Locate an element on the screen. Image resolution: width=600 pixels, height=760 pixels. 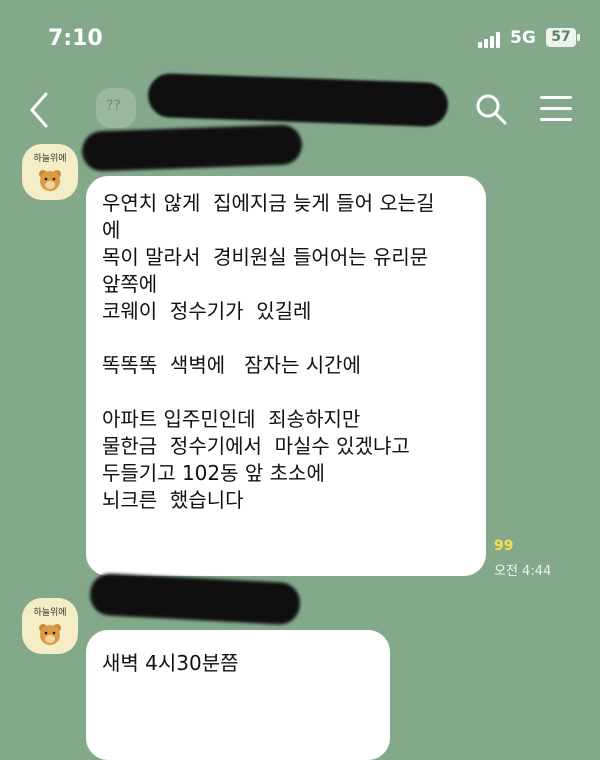
message-text: 새벽 4시30분쯤 is located at coordinates (170, 663).